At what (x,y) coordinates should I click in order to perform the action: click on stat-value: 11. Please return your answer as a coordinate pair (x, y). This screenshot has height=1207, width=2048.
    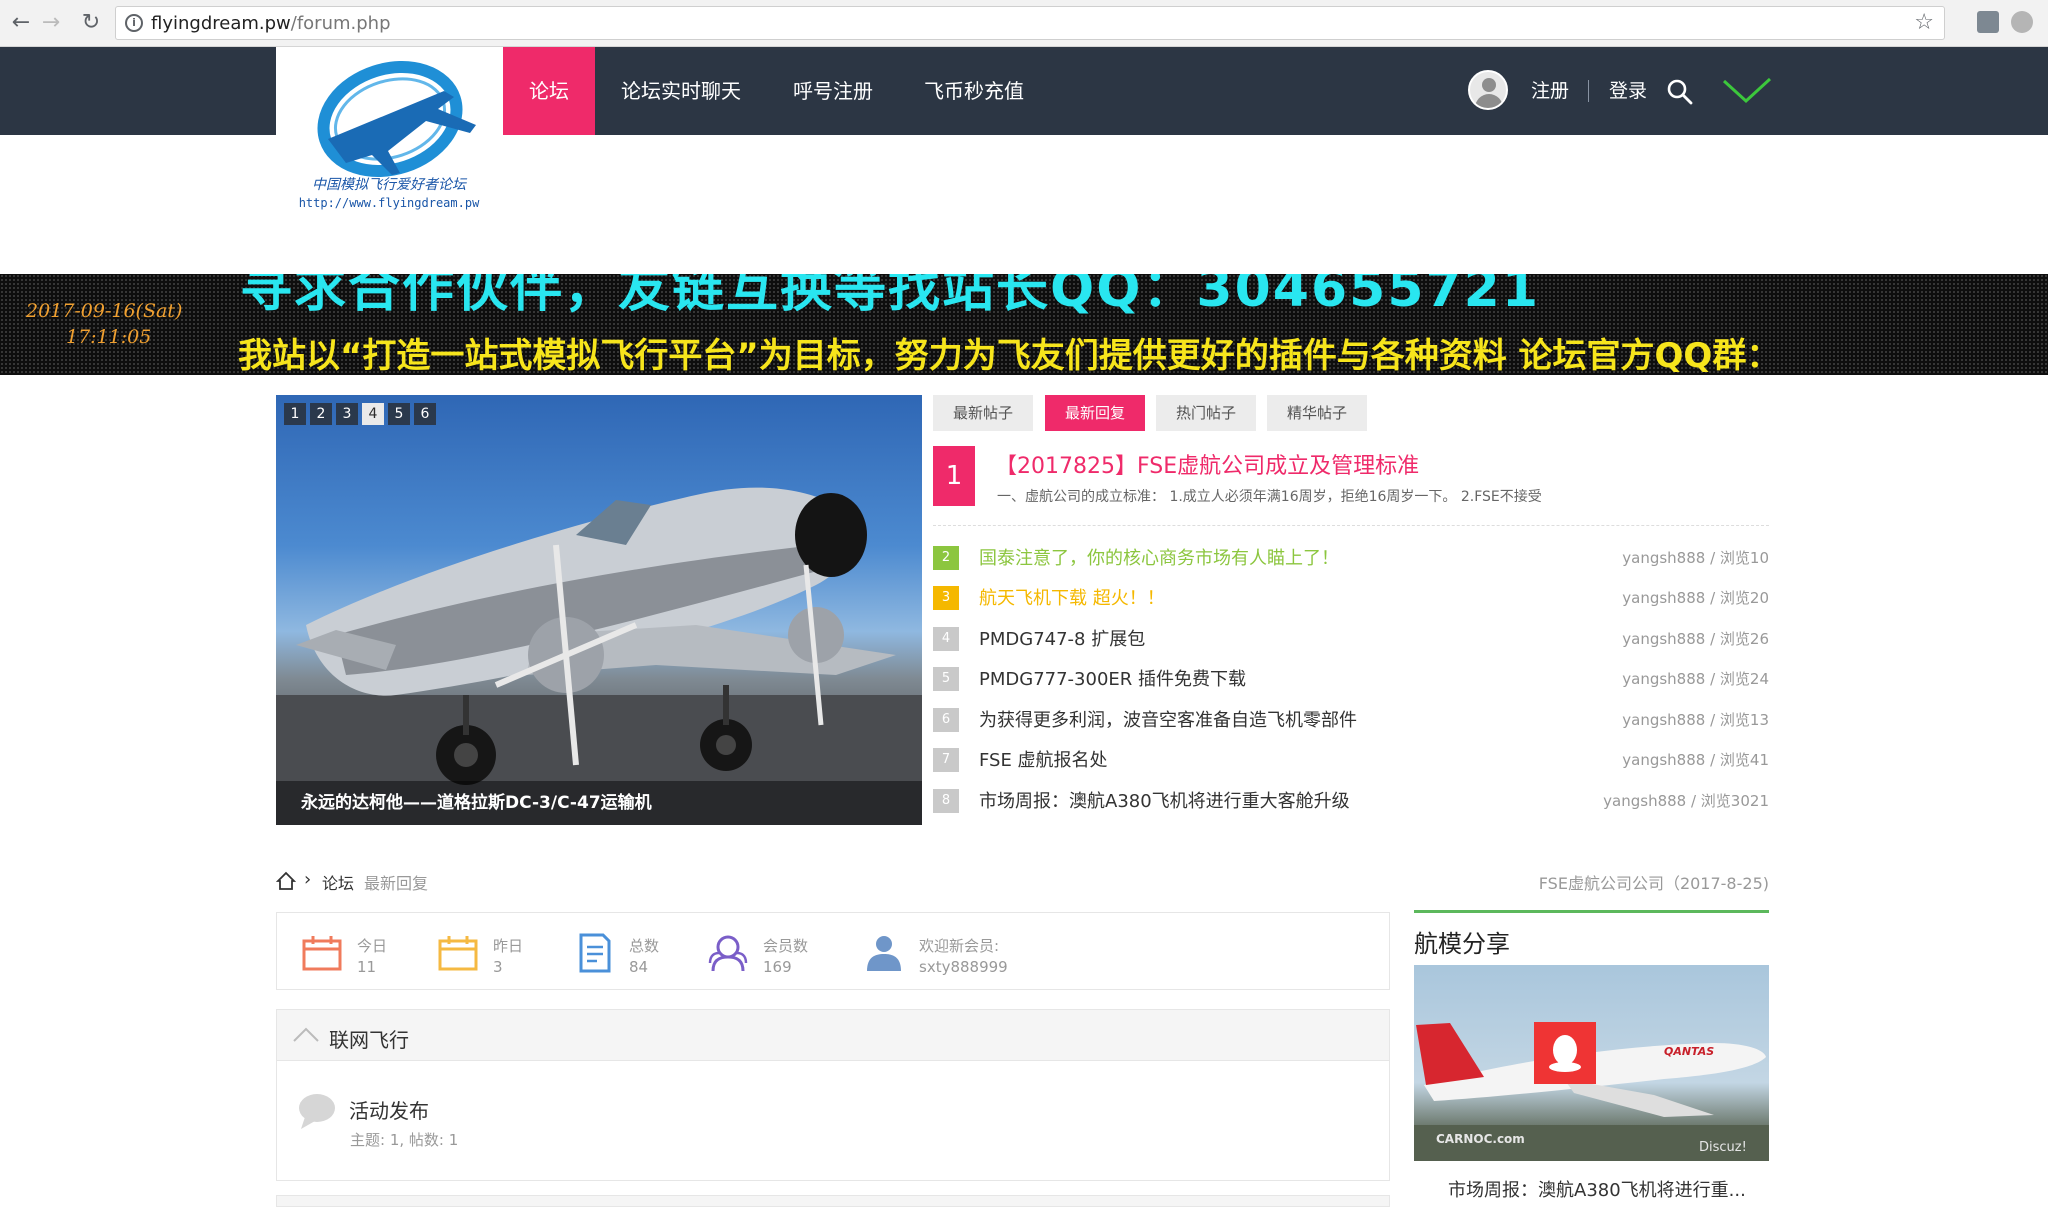
    Looking at the image, I should click on (367, 967).